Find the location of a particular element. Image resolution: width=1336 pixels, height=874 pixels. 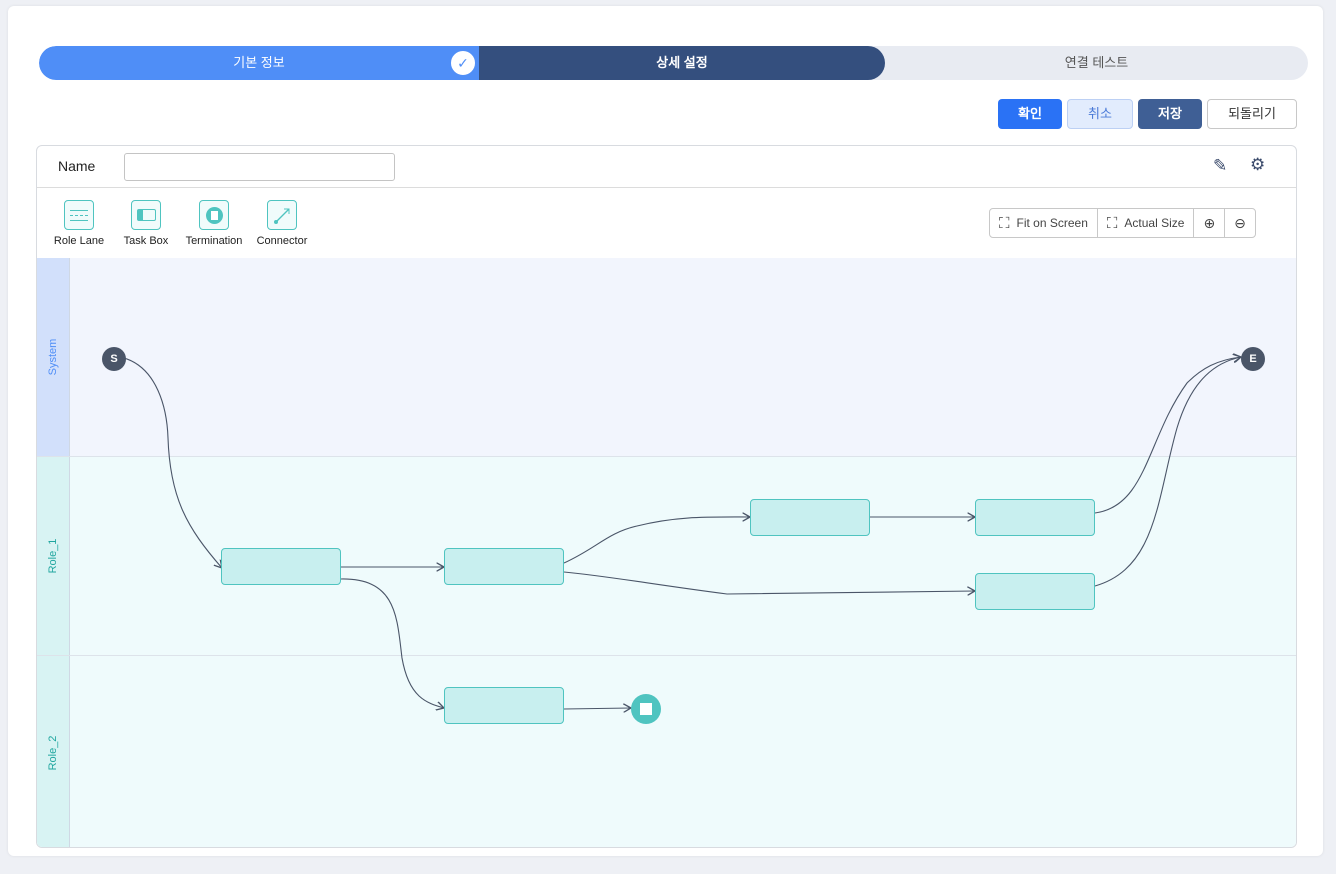

zoom-controls: ⛶ Fit on Screen ⛶ Actual Size ⊕ ⊖ is located at coordinates (1122, 223).